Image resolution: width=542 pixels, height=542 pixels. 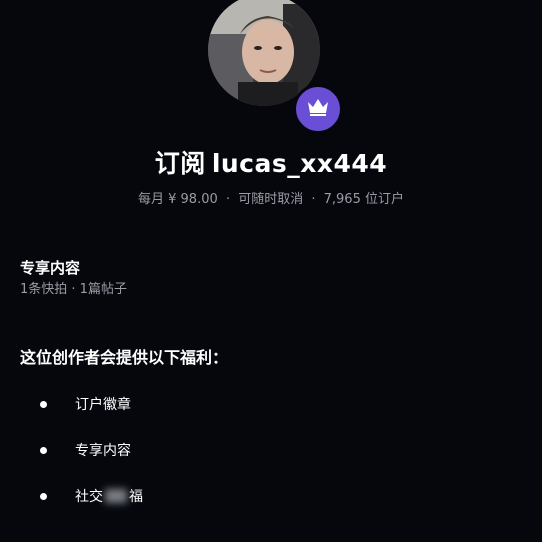 I want to click on subscription-meta: 每月 ¥ 98.00 · 可随时取消 · 7,965 位订户, so click(x=271, y=197).